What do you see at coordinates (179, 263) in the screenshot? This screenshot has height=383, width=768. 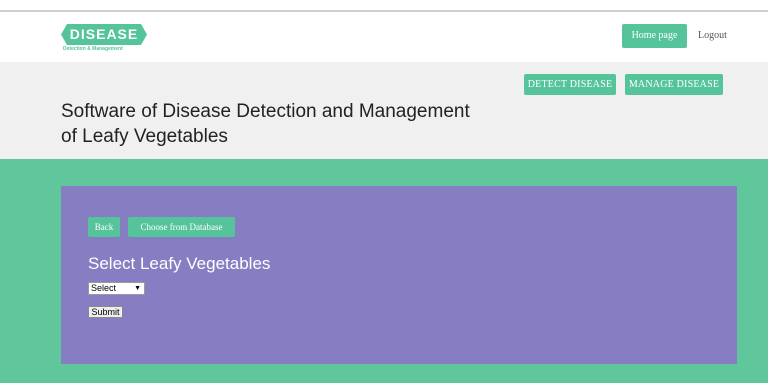 I see `panel-heading: Select Leafy Vegetables` at bounding box center [179, 263].